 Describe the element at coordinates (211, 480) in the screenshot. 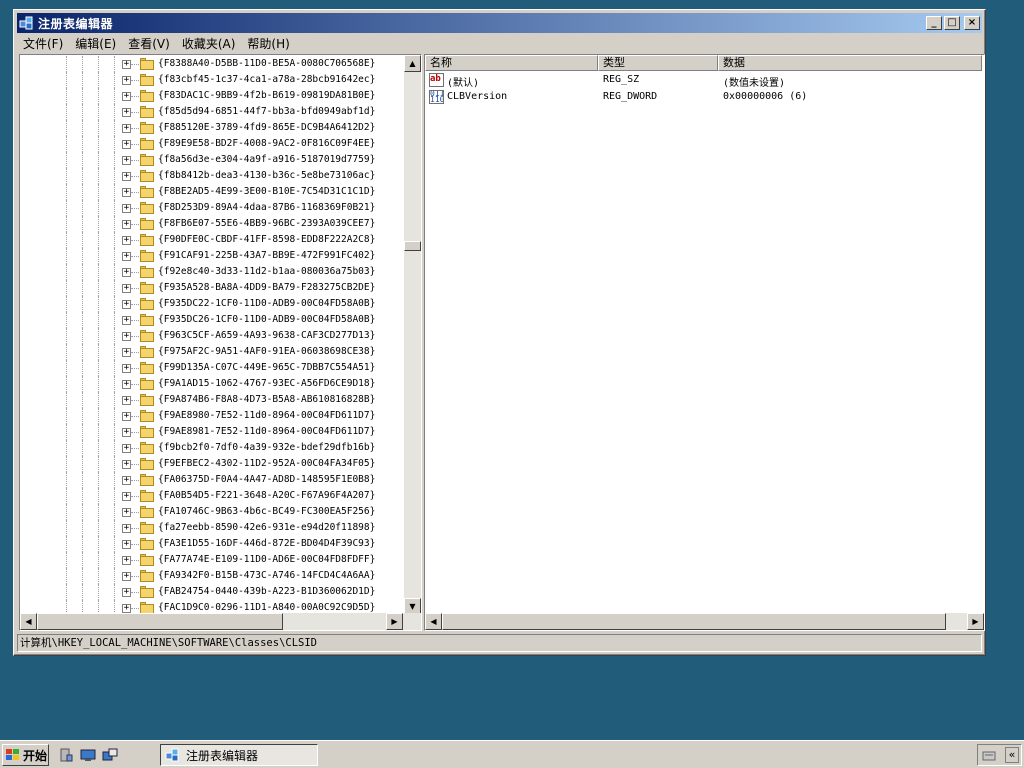

I see `tree-item: + {FA06375D-F0A4-4A47-AD8D-148595F1E0B8}` at that location.